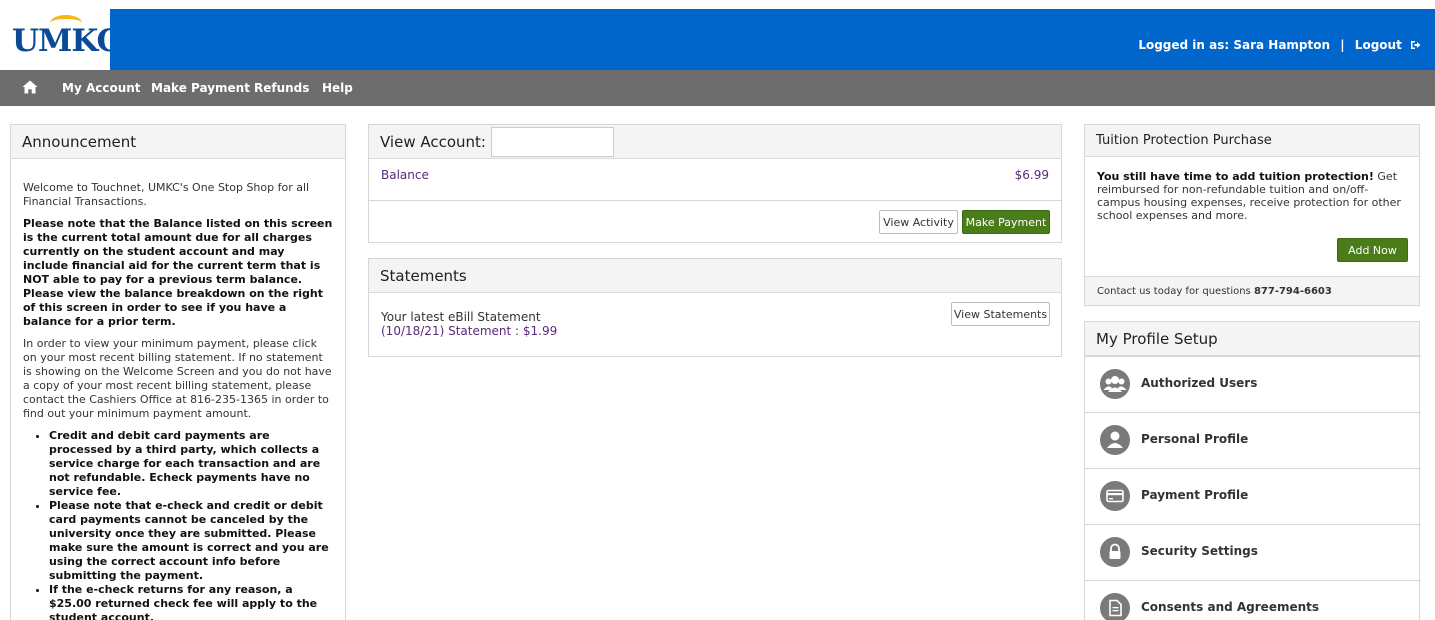 Image resolution: width=1435 pixels, height=620 pixels. What do you see at coordinates (1253, 440) in the screenshot?
I see `profile-item-personal-profile: Personal Profile` at bounding box center [1253, 440].